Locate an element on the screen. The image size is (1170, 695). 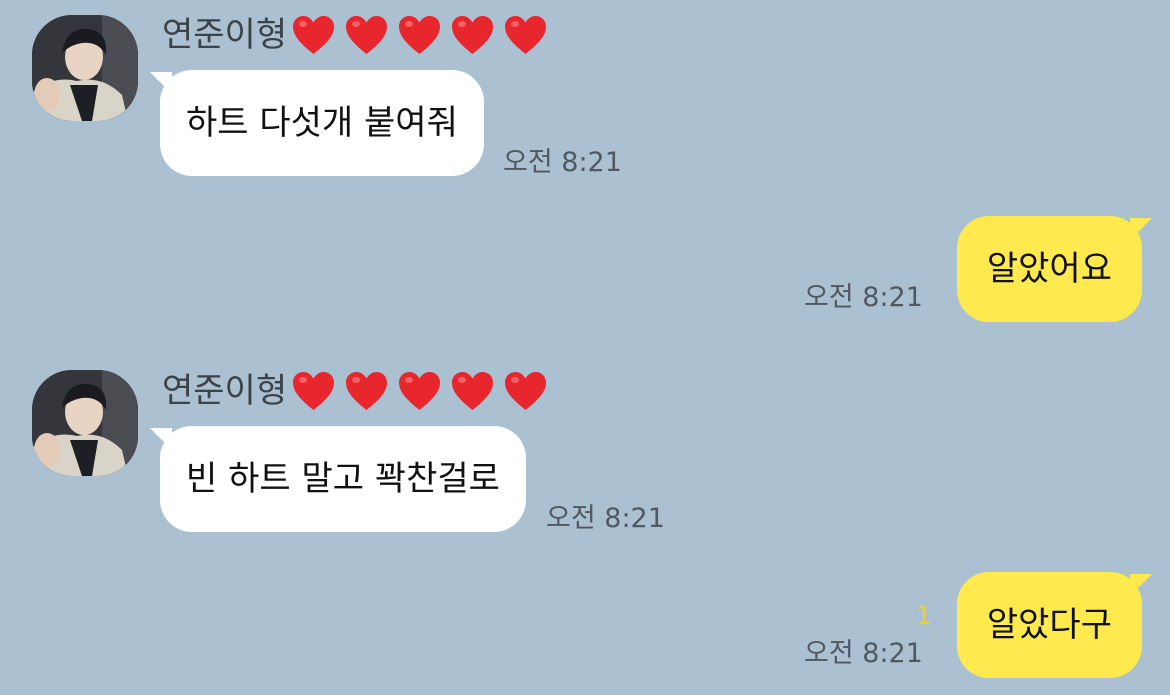
message-bubble-outgoing: 알았어요 is located at coordinates (1049, 269).